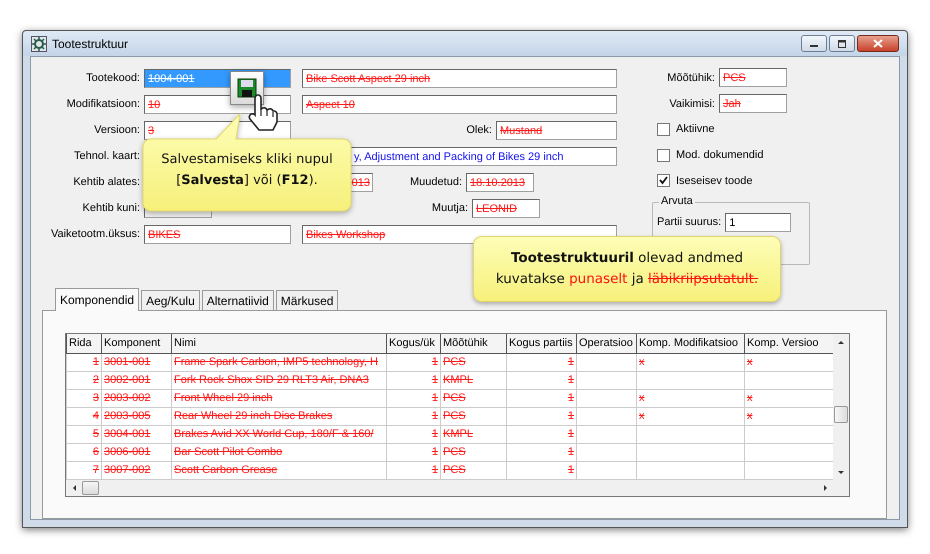 The height and width of the screenshot is (554, 930). What do you see at coordinates (279, 416) in the screenshot?
I see `table-cell: Rear Wheel 29 inch Disc Brakes` at bounding box center [279, 416].